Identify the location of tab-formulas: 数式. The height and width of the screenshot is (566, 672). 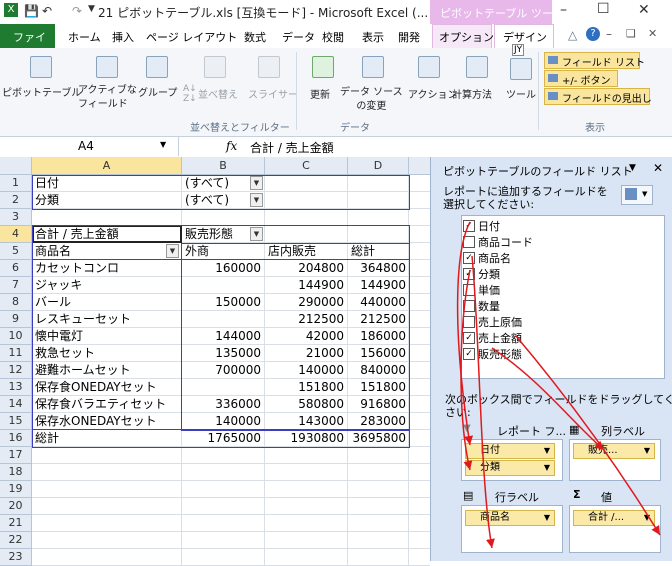
(255, 37).